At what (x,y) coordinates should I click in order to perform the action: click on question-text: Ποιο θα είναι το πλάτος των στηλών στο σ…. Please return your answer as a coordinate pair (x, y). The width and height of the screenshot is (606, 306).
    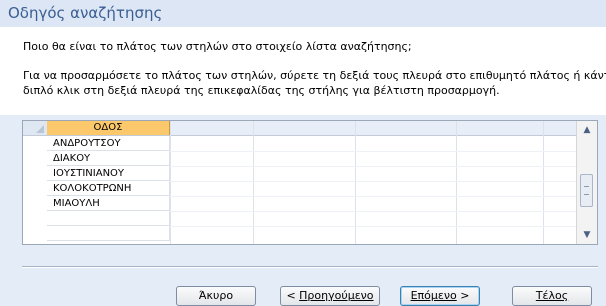
    Looking at the image, I should click on (217, 46).